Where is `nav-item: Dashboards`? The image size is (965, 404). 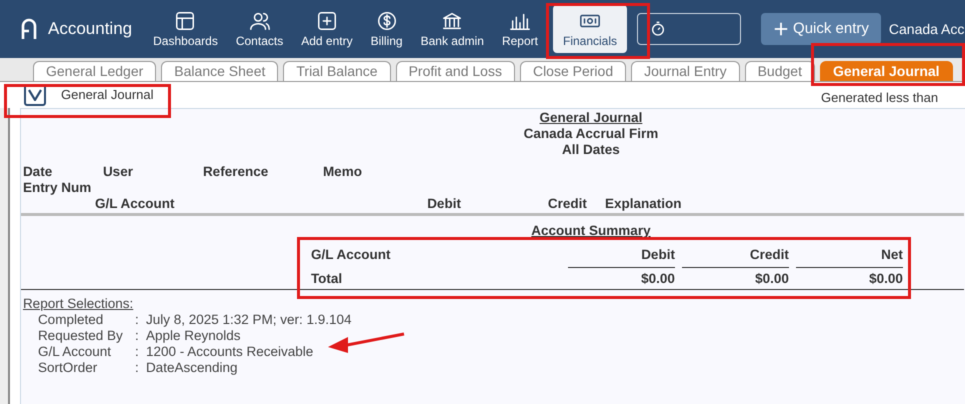 nav-item: Dashboards is located at coordinates (185, 29).